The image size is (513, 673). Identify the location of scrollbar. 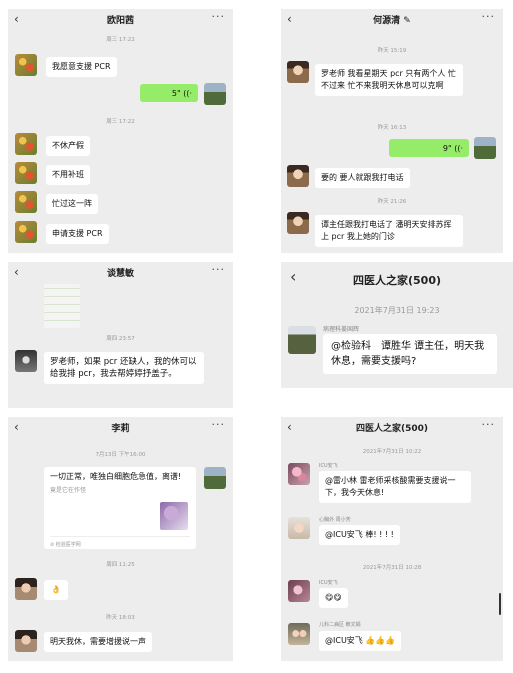
(500, 604).